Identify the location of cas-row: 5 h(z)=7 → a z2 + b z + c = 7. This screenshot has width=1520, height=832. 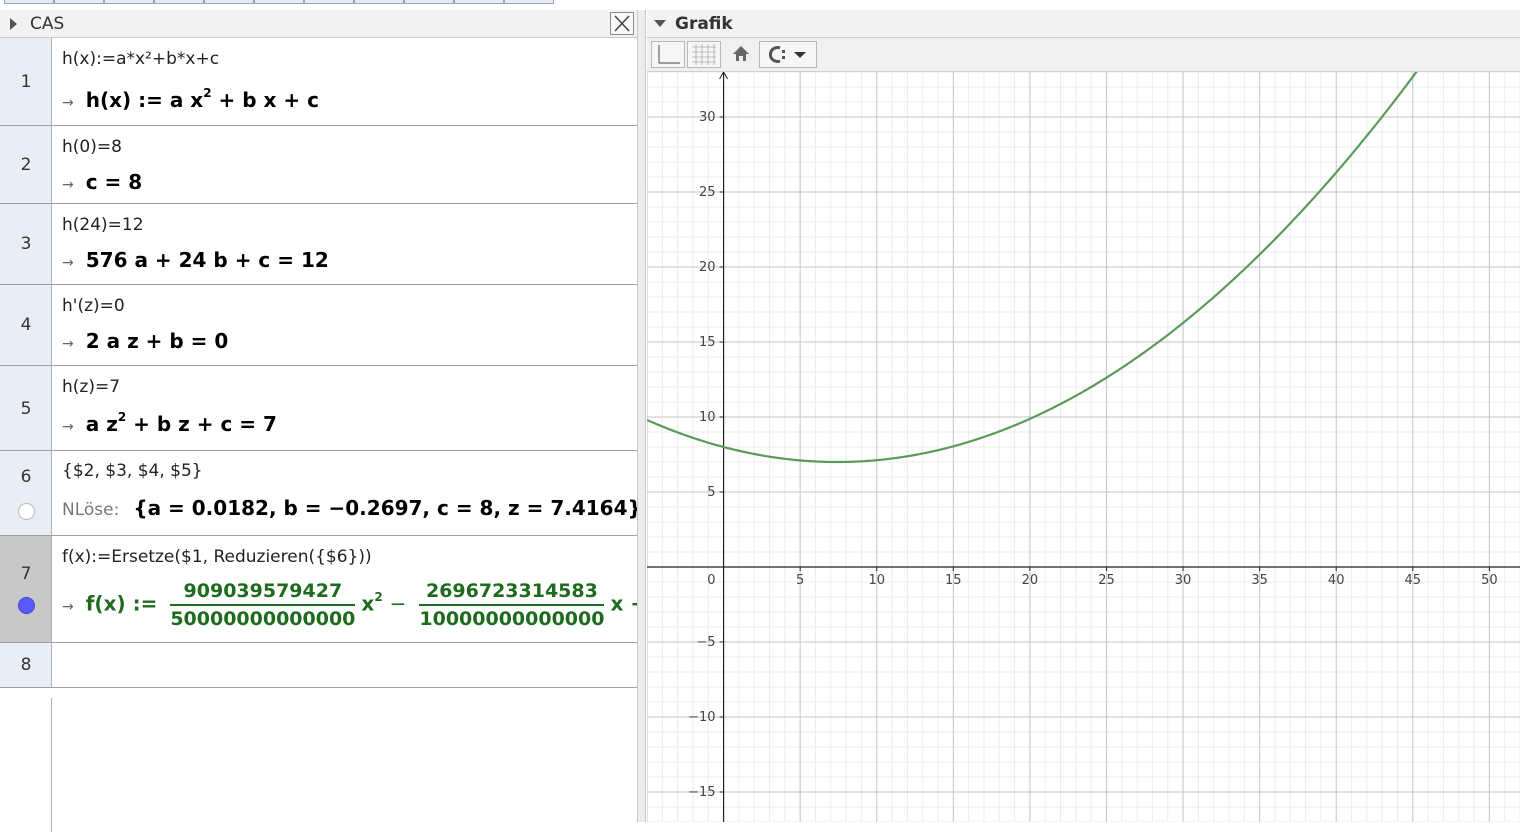
(318, 408).